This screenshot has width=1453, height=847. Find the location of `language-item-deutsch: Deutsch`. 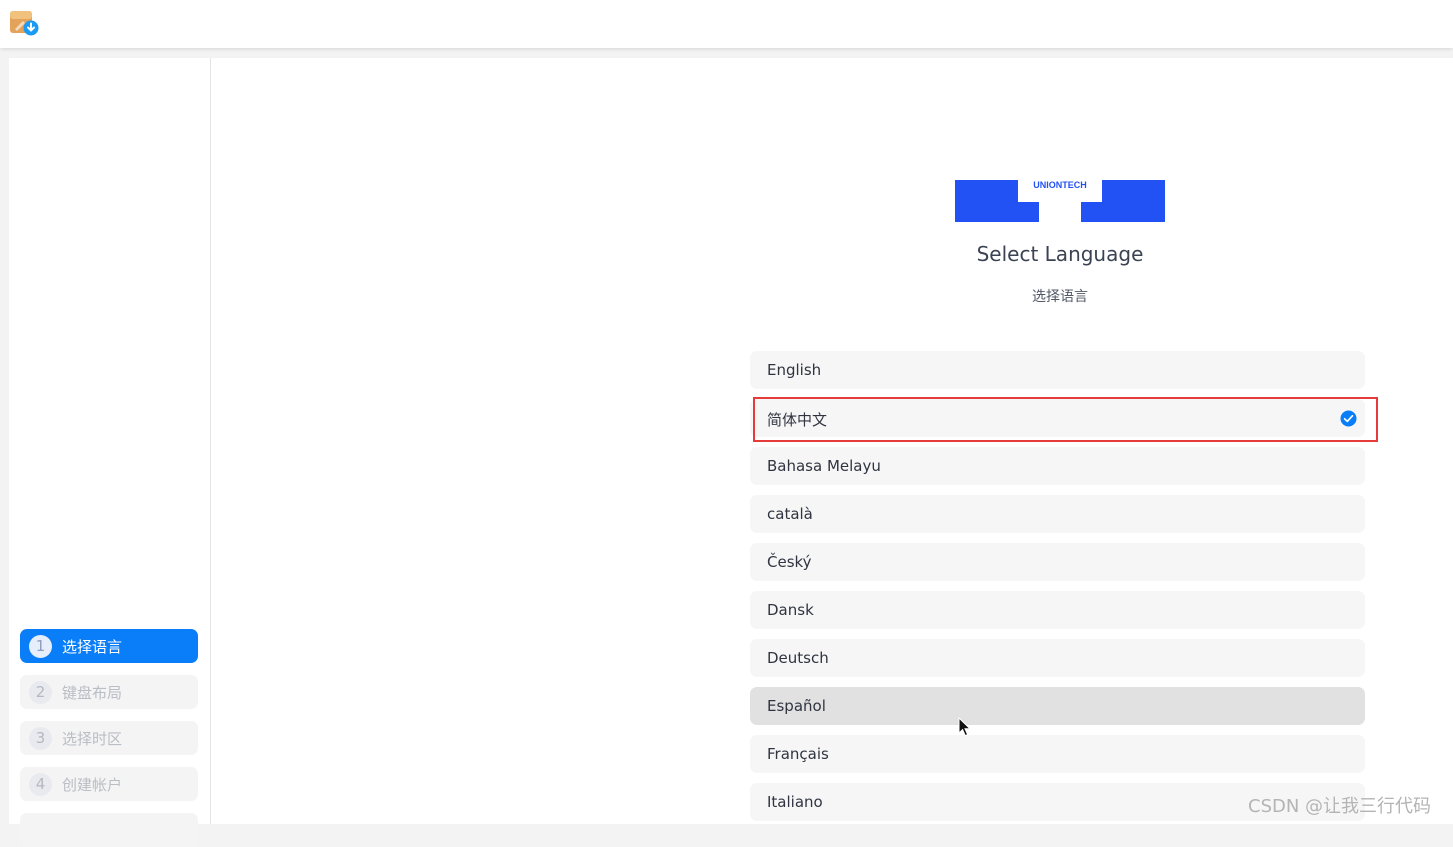

language-item-deutsch: Deutsch is located at coordinates (1057, 658).